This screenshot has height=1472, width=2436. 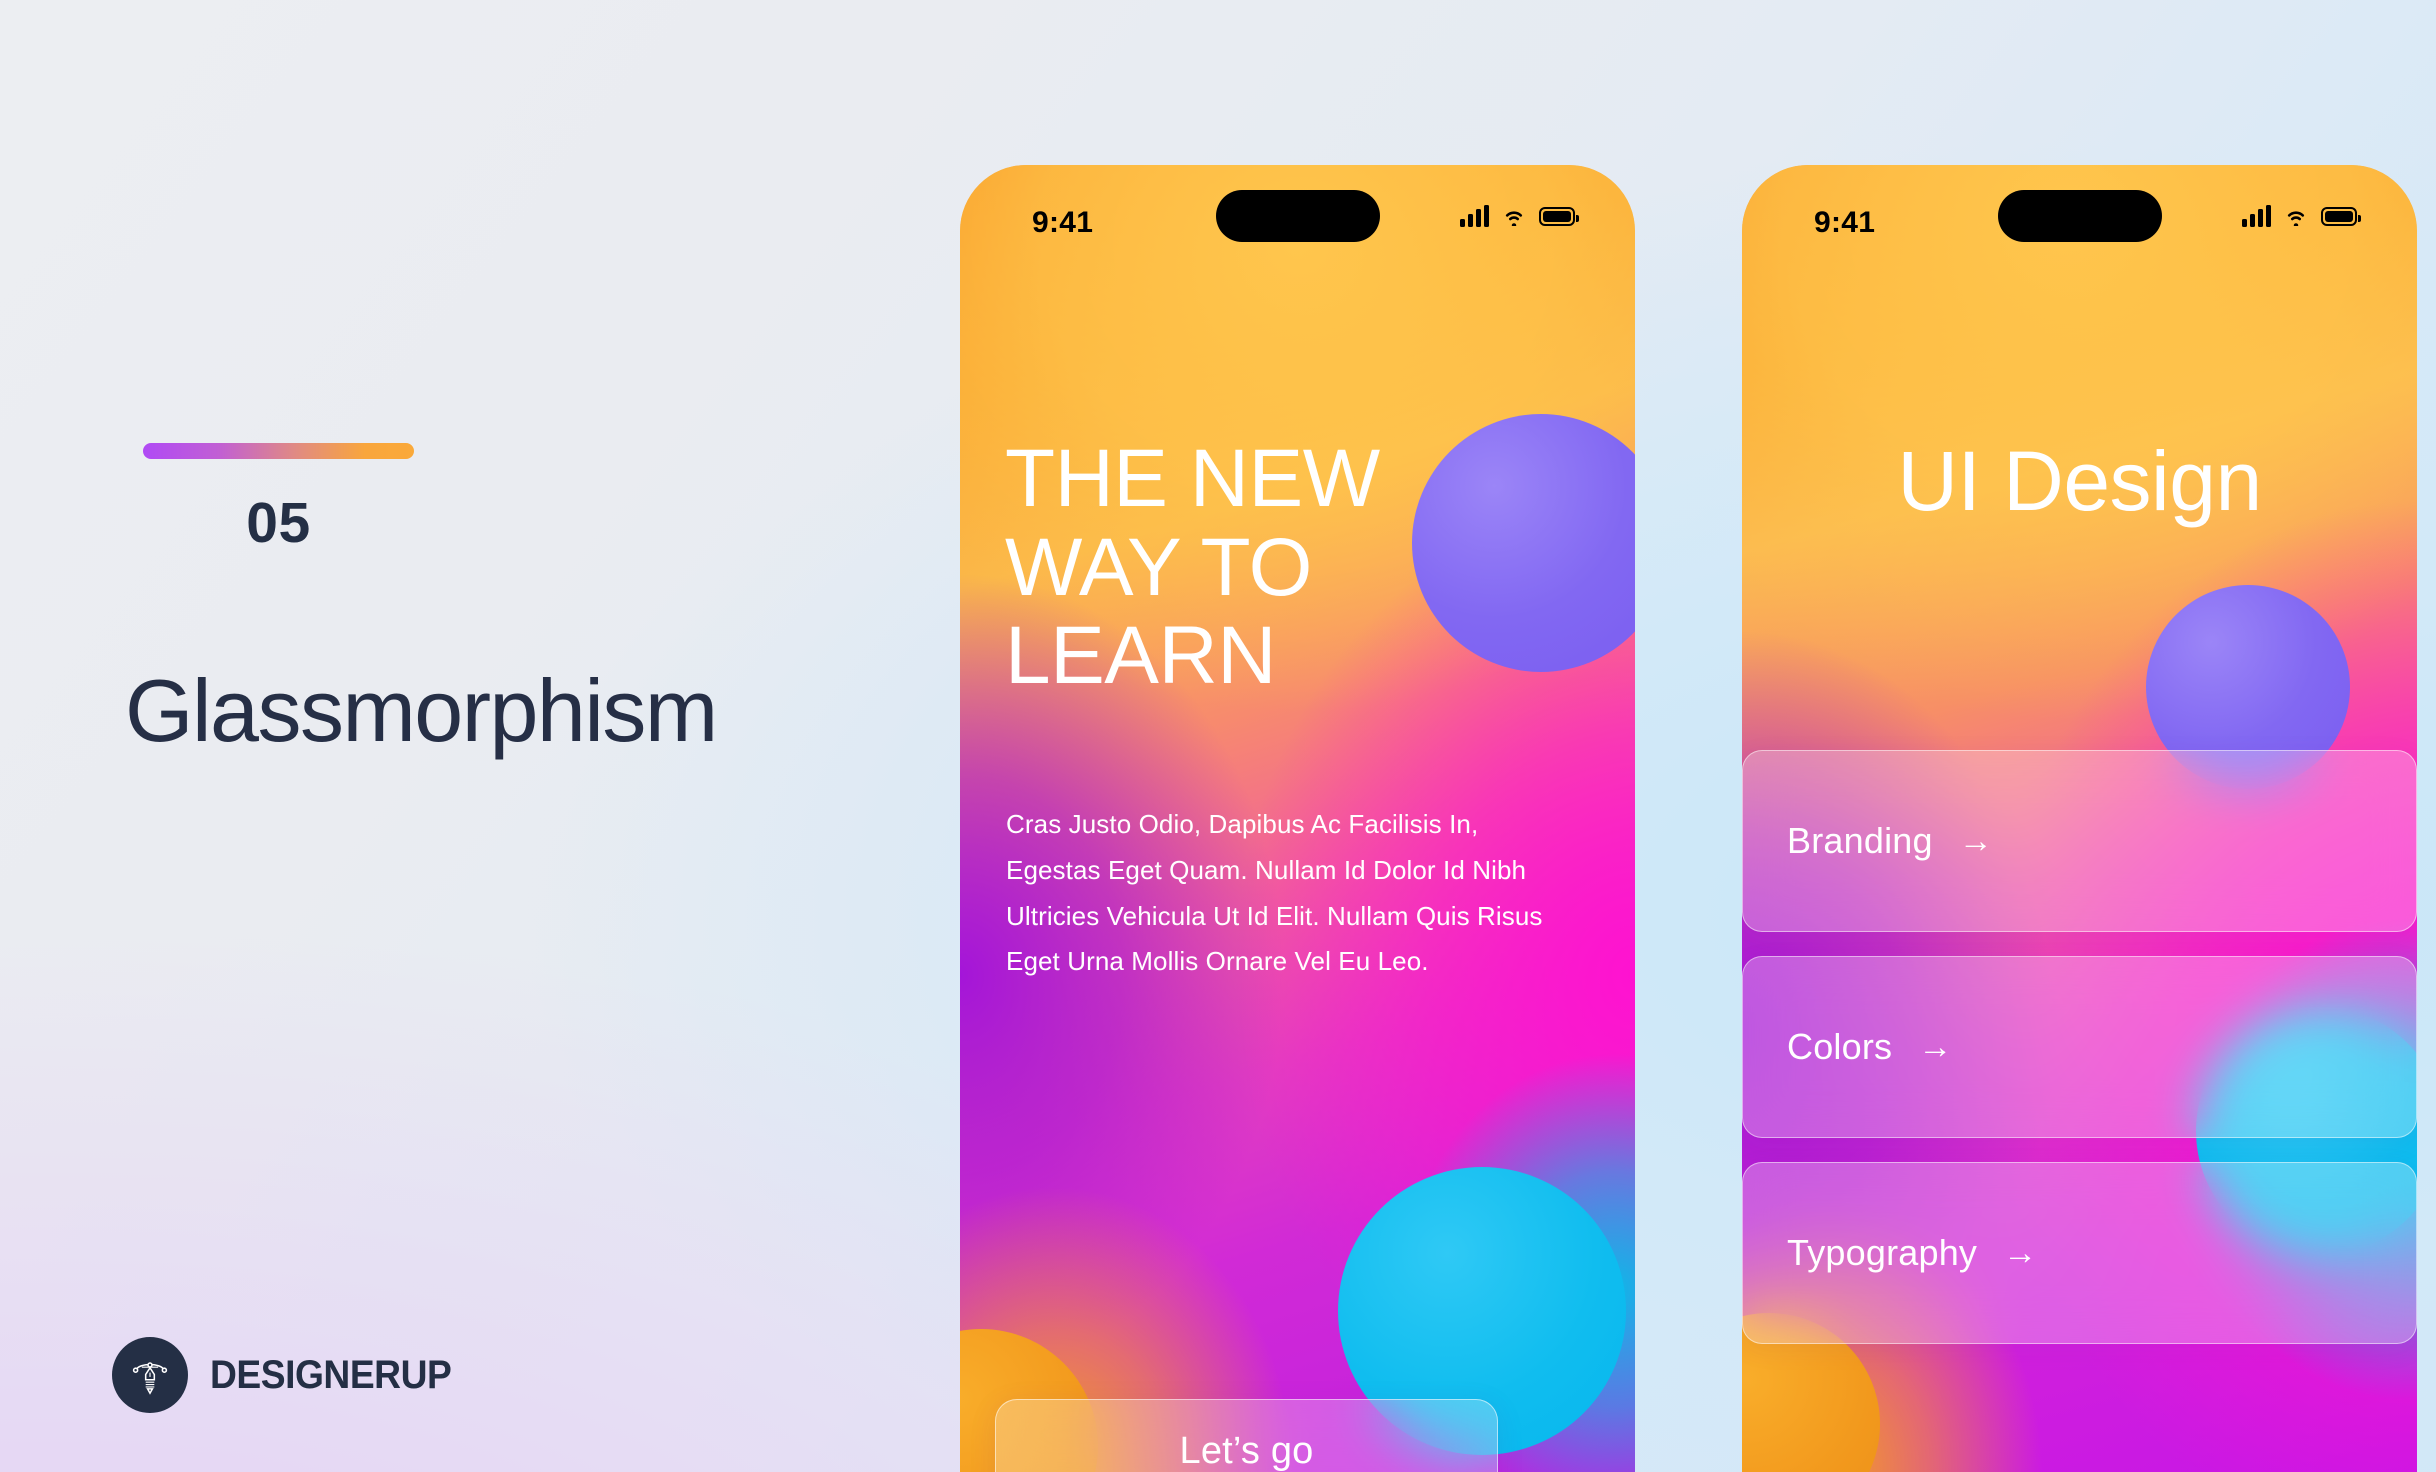 What do you see at coordinates (1882, 1252) in the screenshot?
I see `category-label: Typography` at bounding box center [1882, 1252].